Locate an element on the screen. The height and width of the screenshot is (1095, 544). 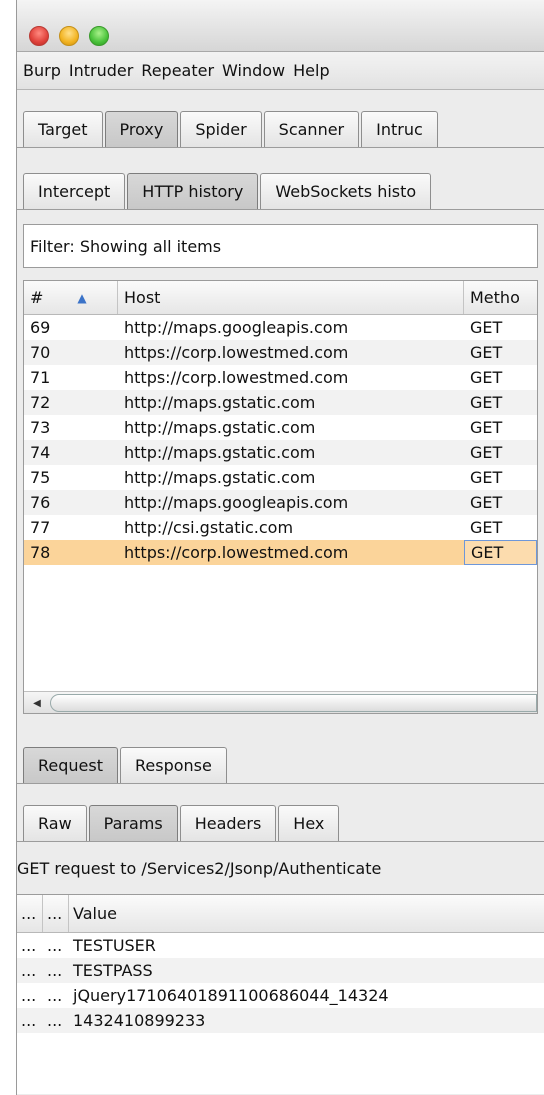
horizontal-scrollbar: ◀ is located at coordinates (280, 702).